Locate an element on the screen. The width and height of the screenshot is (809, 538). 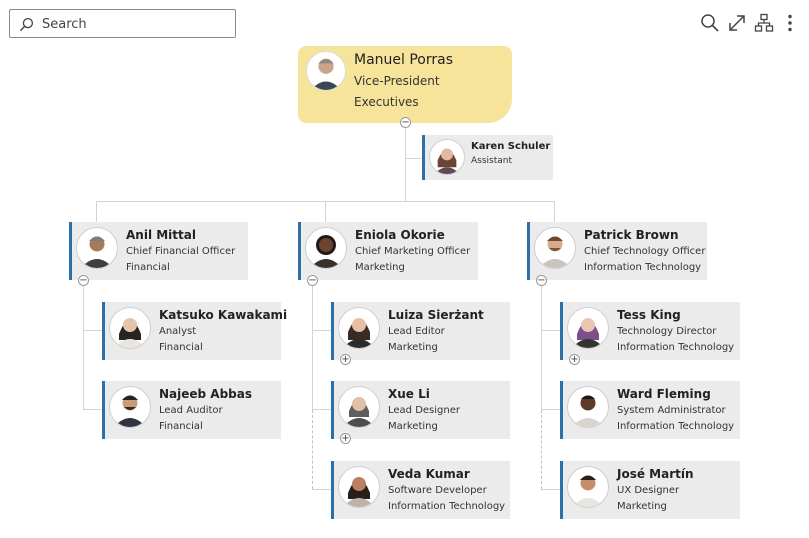
expand-icon is located at coordinates (737, 23).